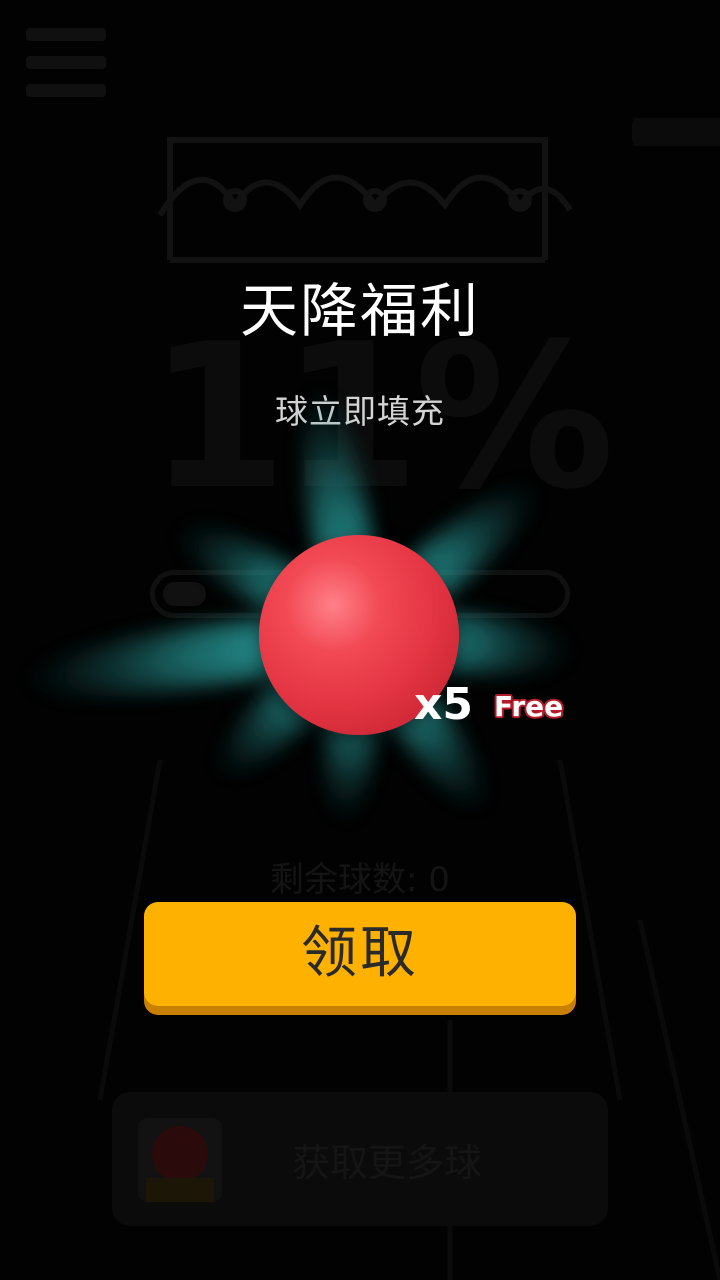 This screenshot has width=720, height=1280. What do you see at coordinates (443, 704) in the screenshot?
I see `reward-multiplier: x5` at bounding box center [443, 704].